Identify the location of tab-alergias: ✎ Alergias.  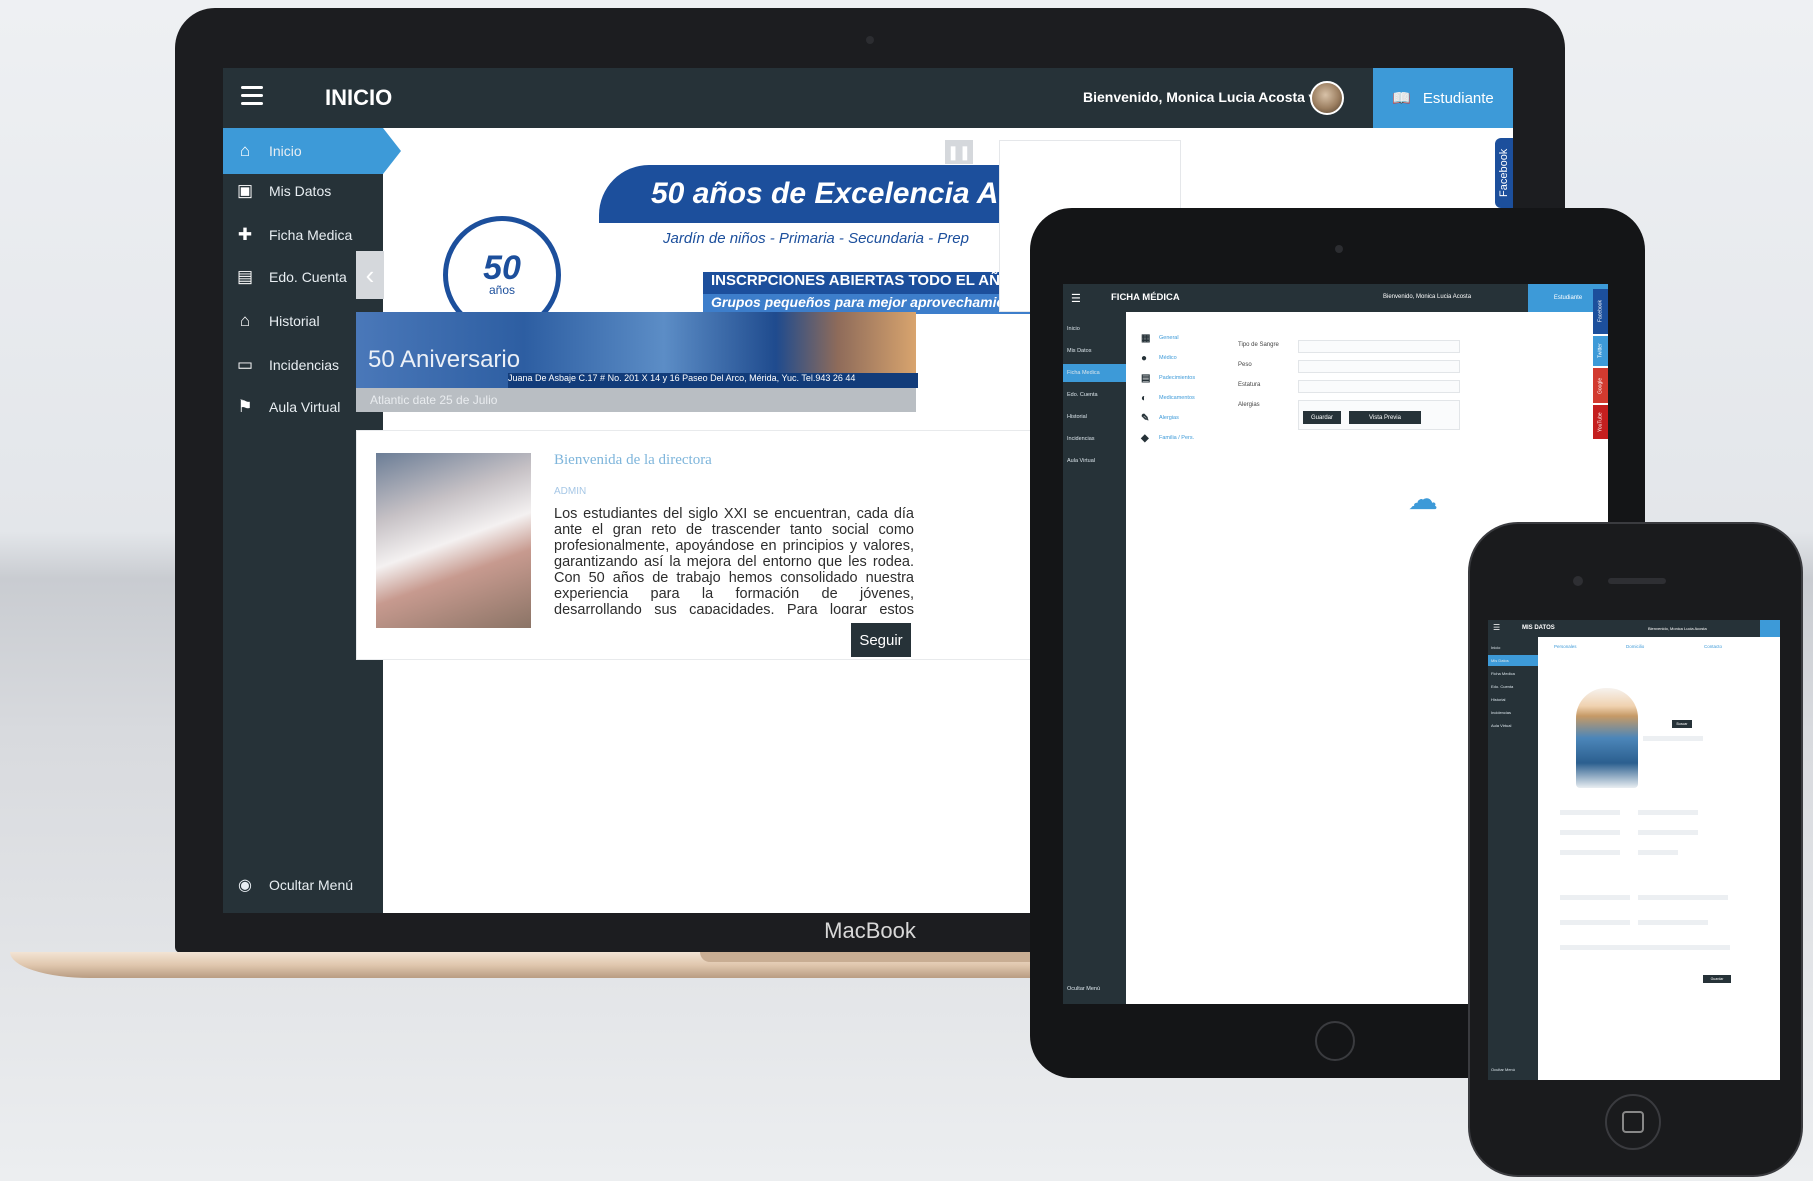
(1181, 418).